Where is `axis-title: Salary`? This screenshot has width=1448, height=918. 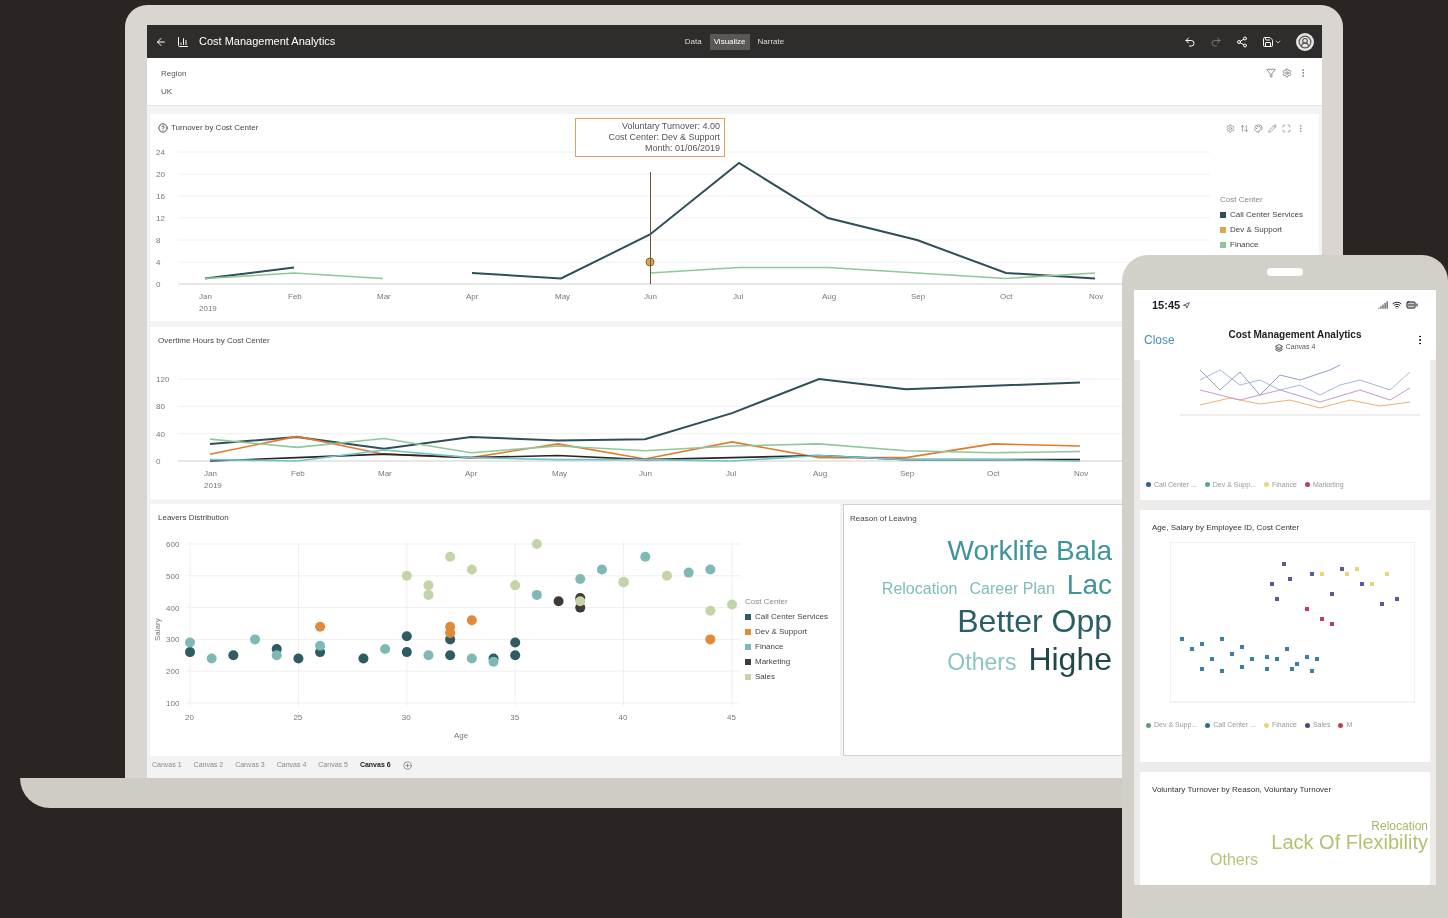 axis-title: Salary is located at coordinates (157, 629).